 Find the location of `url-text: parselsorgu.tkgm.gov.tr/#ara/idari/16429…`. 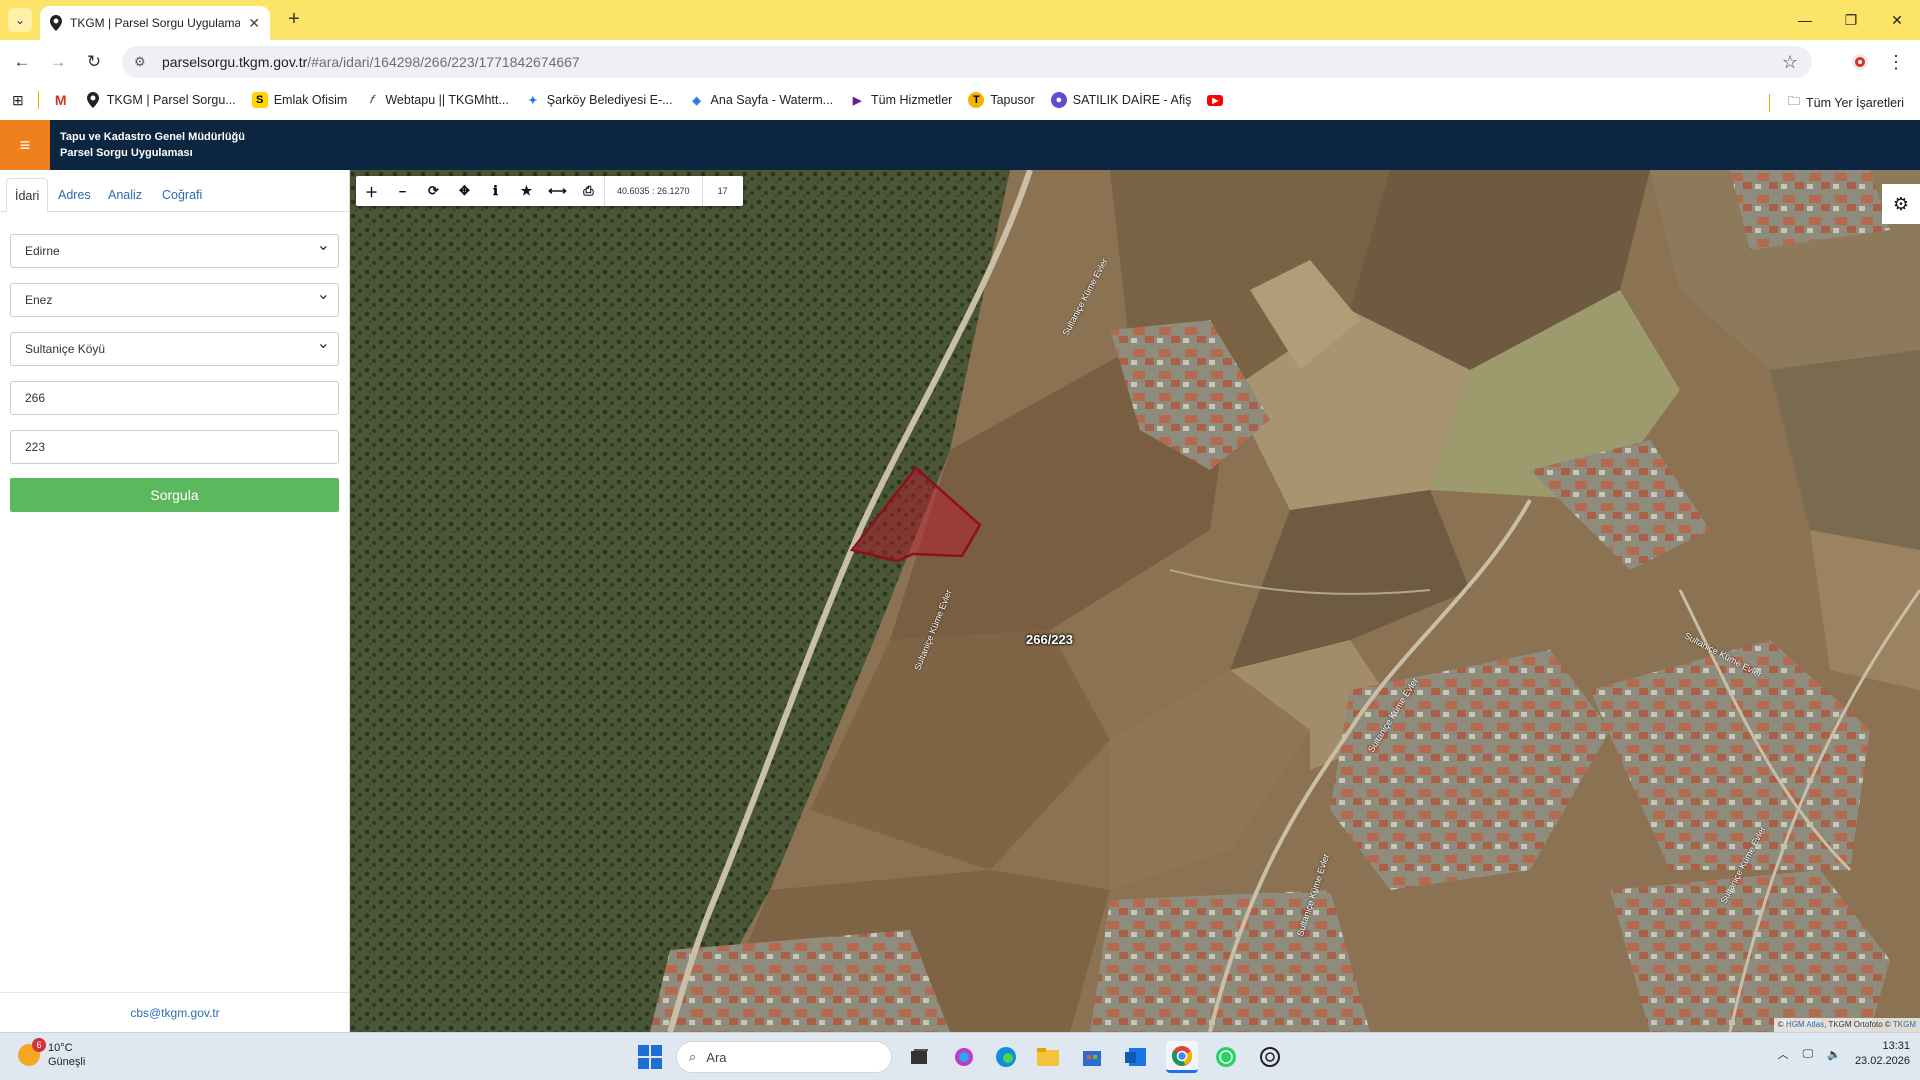

url-text: parselsorgu.tkgm.gov.tr/#ara/idari/16429… is located at coordinates (371, 62).